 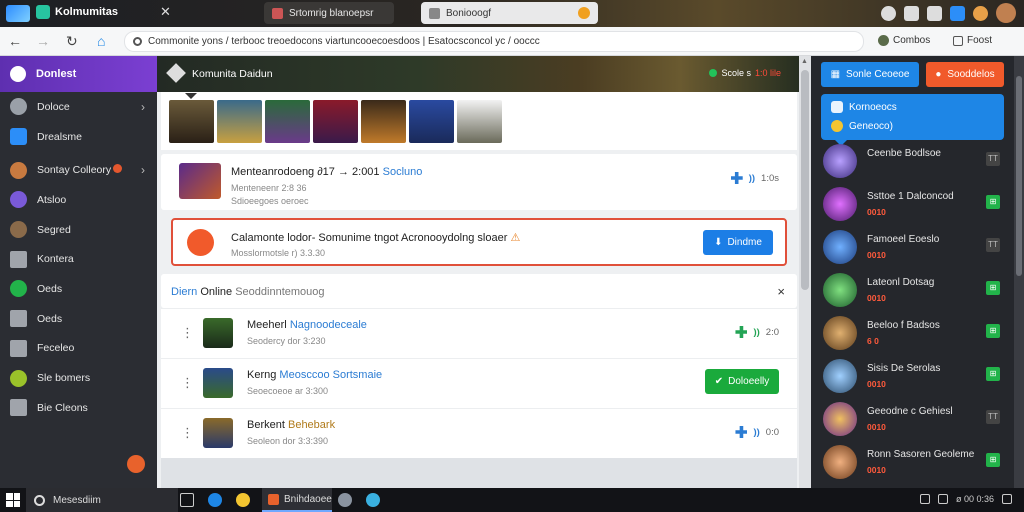 What do you see at coordinates (18, 348) in the screenshot?
I see `sword-icon` at bounding box center [18, 348].